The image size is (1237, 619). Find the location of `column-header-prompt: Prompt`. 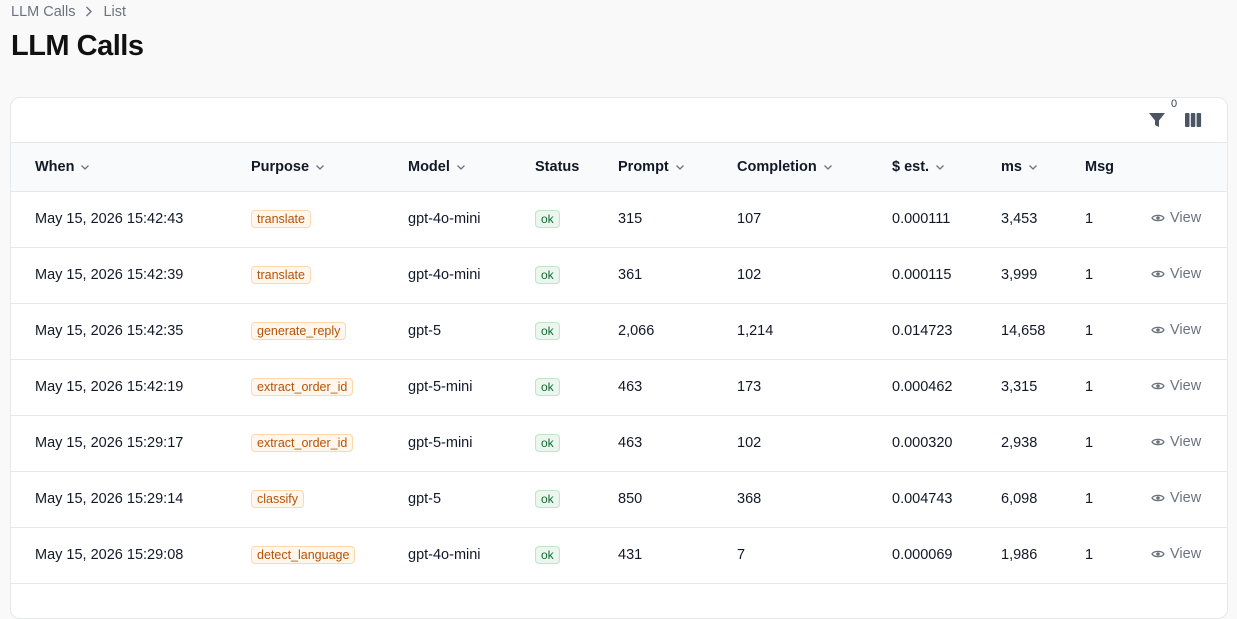

column-header-prompt: Prompt is located at coordinates (677, 167).